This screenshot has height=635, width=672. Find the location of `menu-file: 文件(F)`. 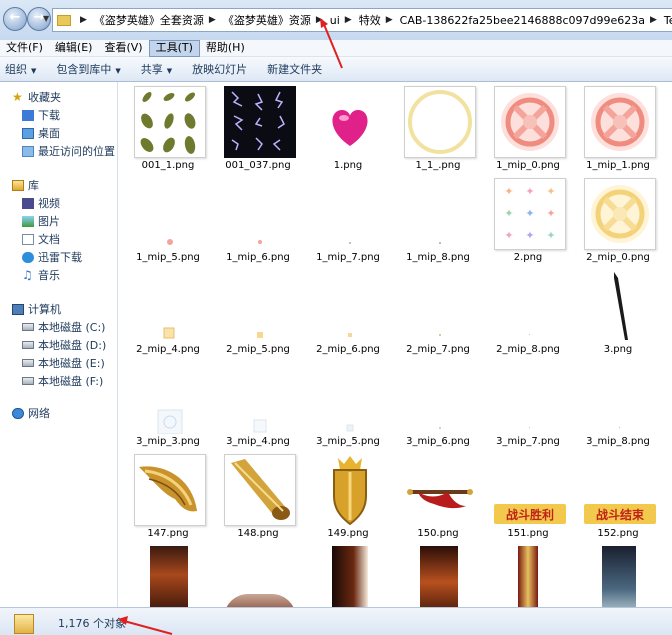

menu-file: 文件(F) is located at coordinates (24, 48).